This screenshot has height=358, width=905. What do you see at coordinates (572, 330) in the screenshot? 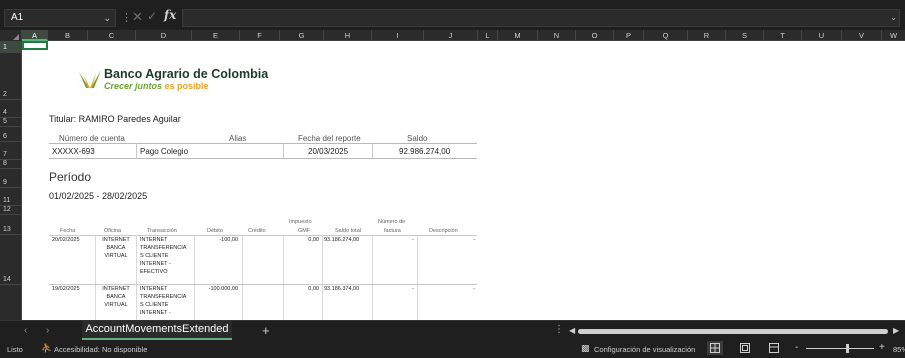
I see `scroll-left-icon: ◀` at bounding box center [572, 330].